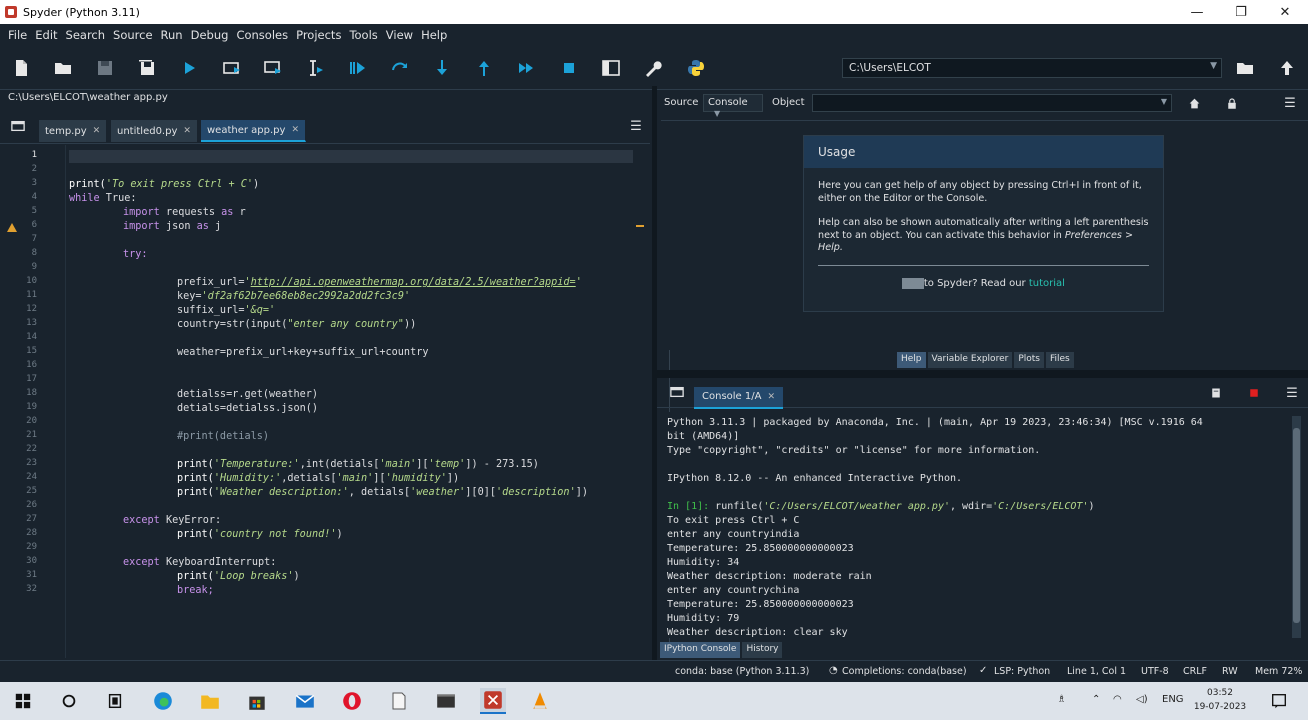 The image size is (1308, 720). What do you see at coordinates (1285, 12) in the screenshot?
I see `close-button: ✕` at bounding box center [1285, 12].